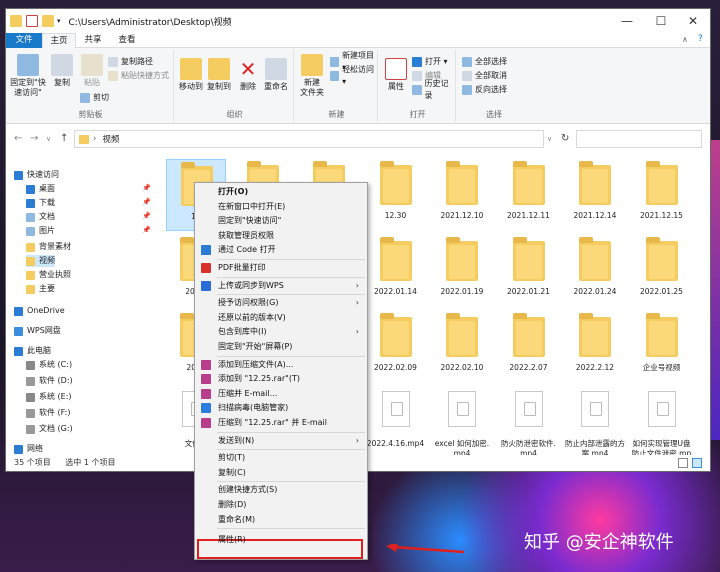 This screenshot has width=720, height=572. Describe the element at coordinates (130, 62) in the screenshot. I see `copy-path-button: 复制路径` at that location.